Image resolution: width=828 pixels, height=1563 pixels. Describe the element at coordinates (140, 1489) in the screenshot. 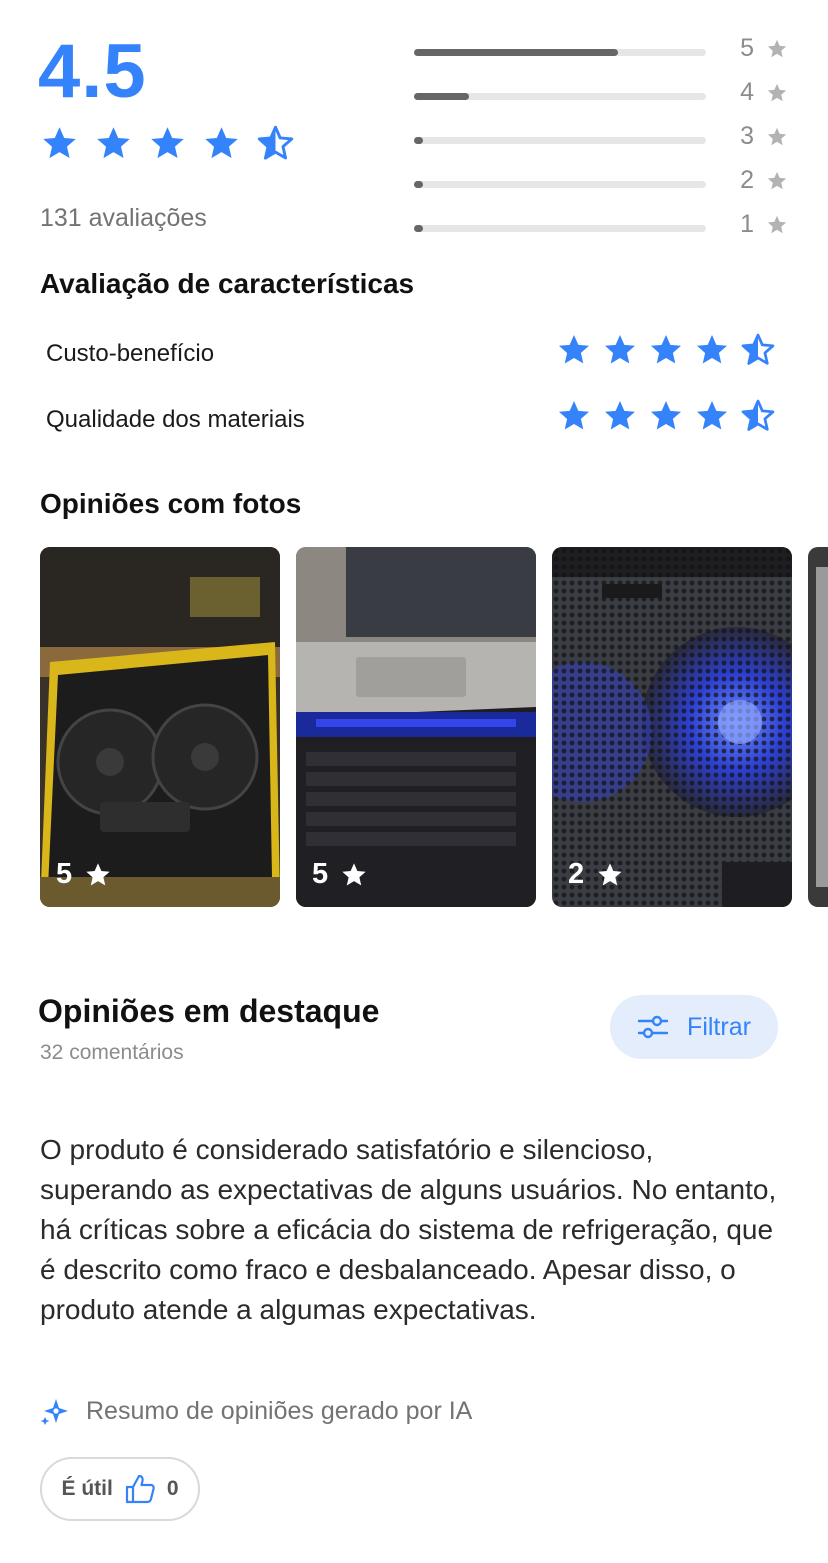

I see `thumbs-up-icon` at that location.